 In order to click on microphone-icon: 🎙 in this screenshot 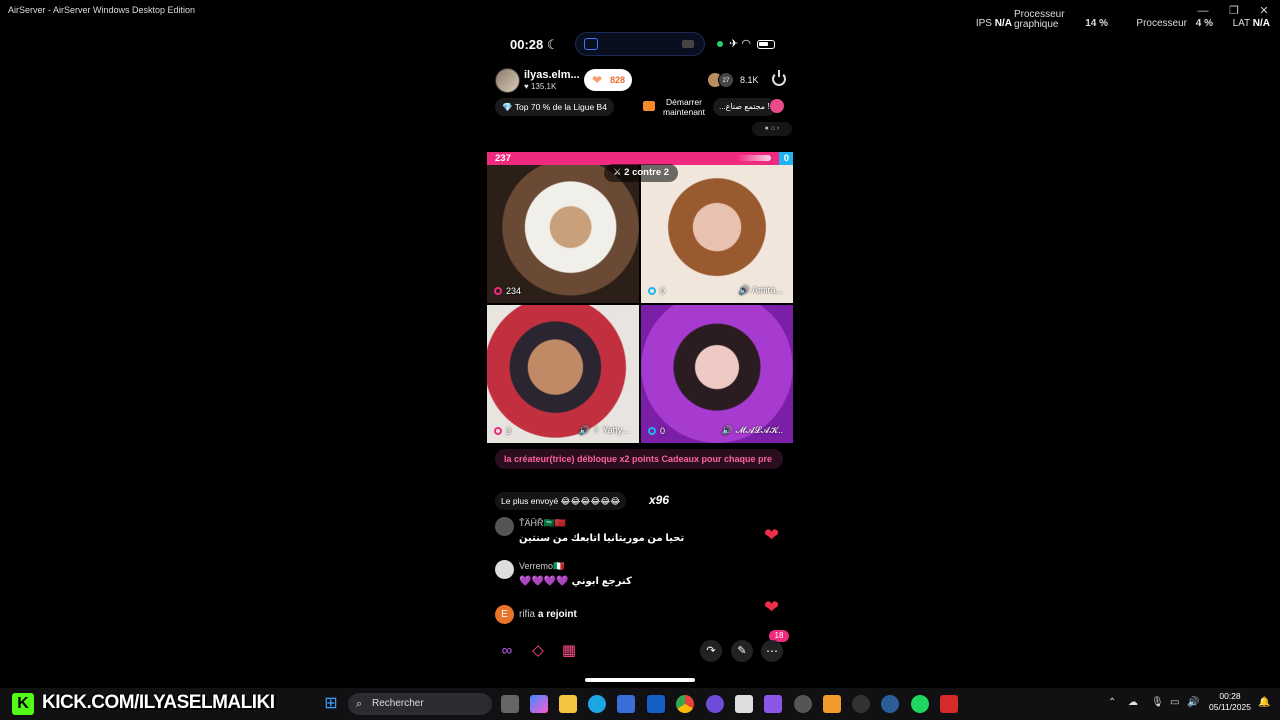, I will do `click(1157, 702)`.